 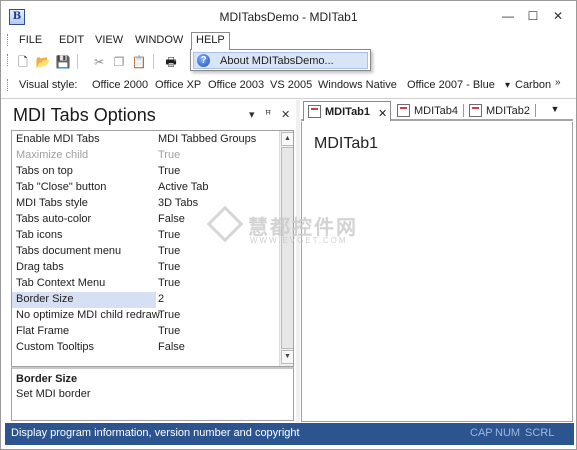 I want to click on property-row-selected: Border Size 2, so click(x=145, y=300).